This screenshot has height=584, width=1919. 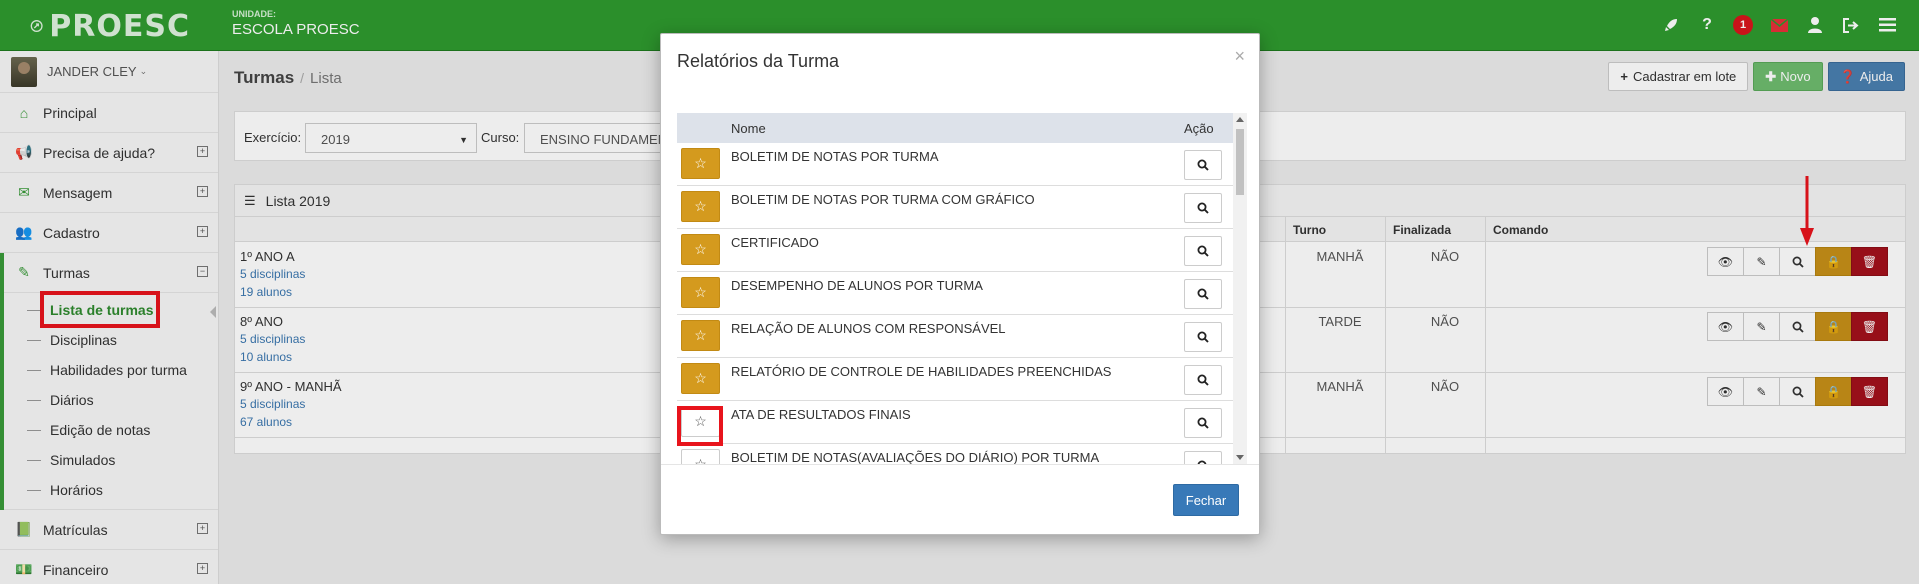 I want to click on report-name: RELAÇÃO DE ALUNOS COM RESPONSÁVEL, so click(x=868, y=328).